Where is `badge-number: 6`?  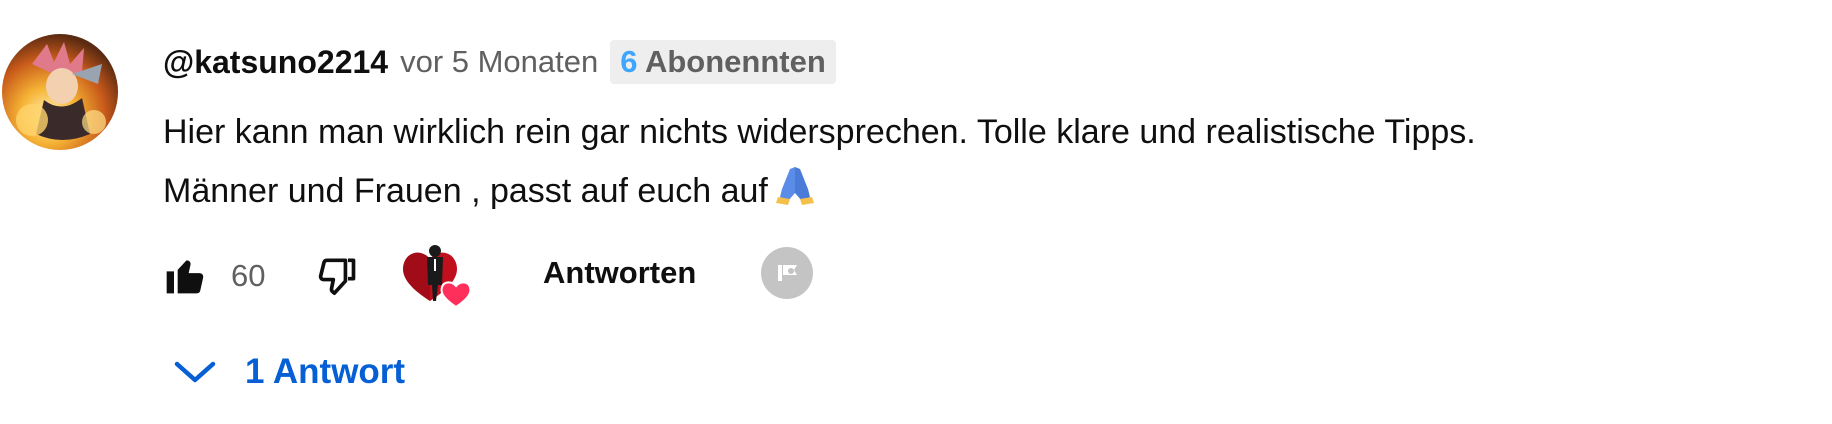
badge-number: 6 is located at coordinates (629, 61).